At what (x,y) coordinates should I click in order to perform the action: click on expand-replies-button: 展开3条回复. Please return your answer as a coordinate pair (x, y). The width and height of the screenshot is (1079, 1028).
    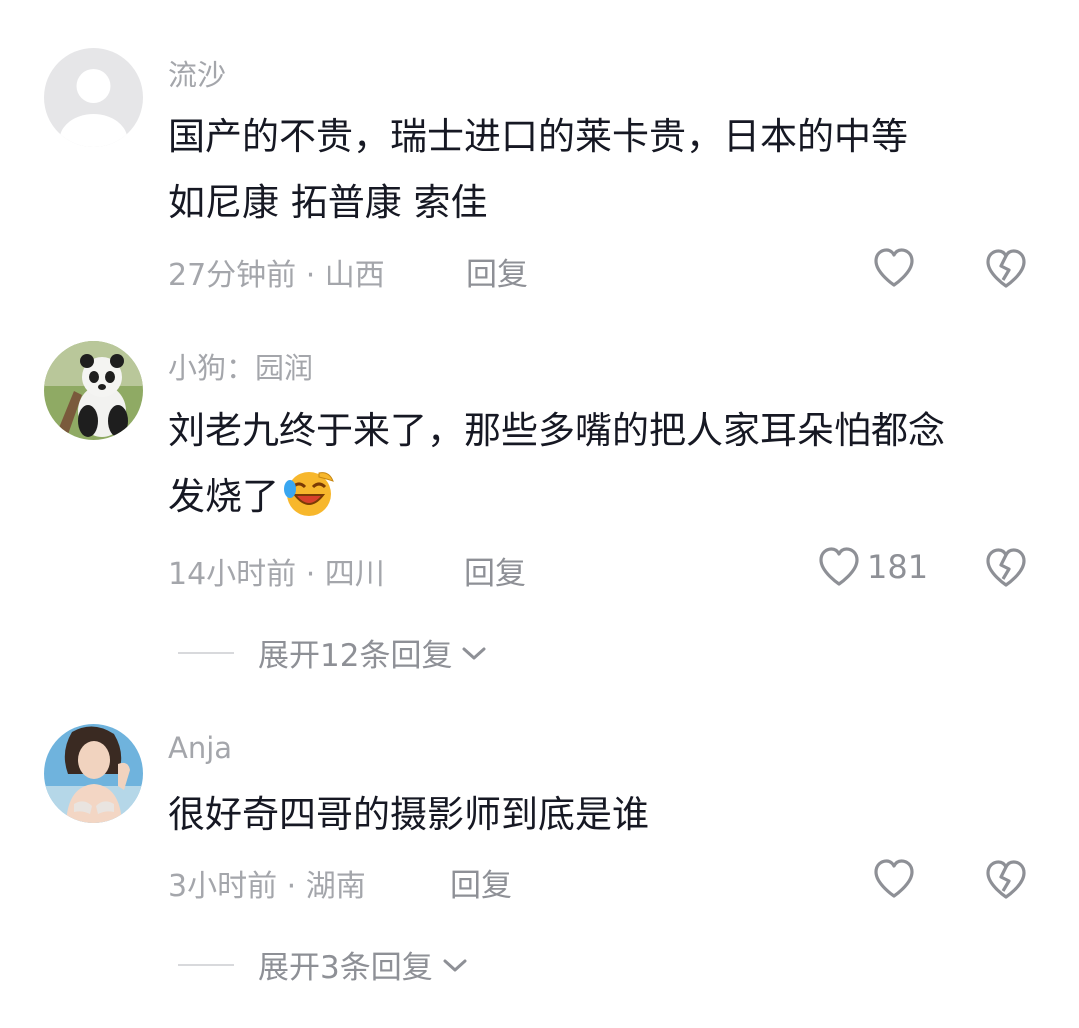
    Looking at the image, I should click on (323, 964).